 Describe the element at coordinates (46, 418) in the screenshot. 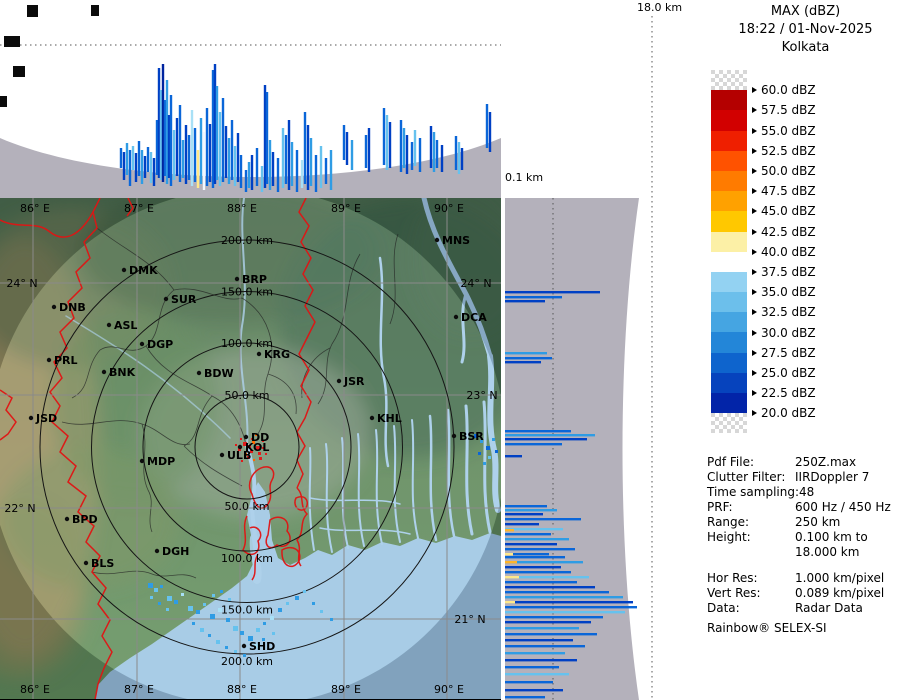

I see `city-label: JSD` at that location.